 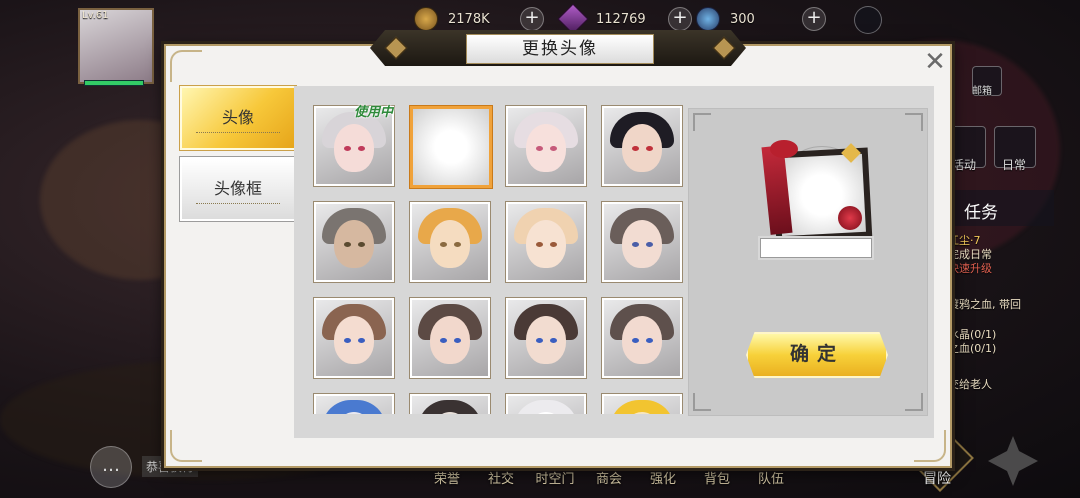 What do you see at coordinates (970, 384) in the screenshot?
I see `quest-line-7: 交给老人` at bounding box center [970, 384].